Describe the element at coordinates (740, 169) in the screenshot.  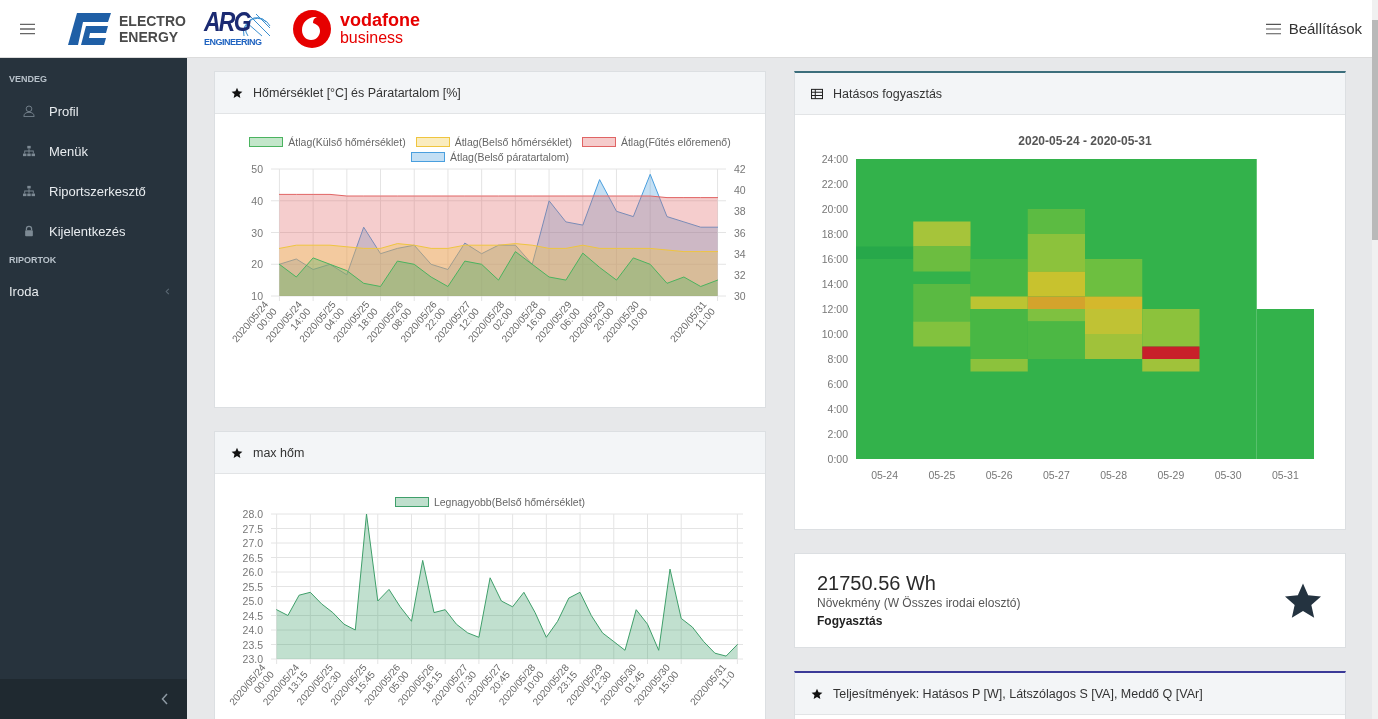
I see `axis-label: 42` at that location.